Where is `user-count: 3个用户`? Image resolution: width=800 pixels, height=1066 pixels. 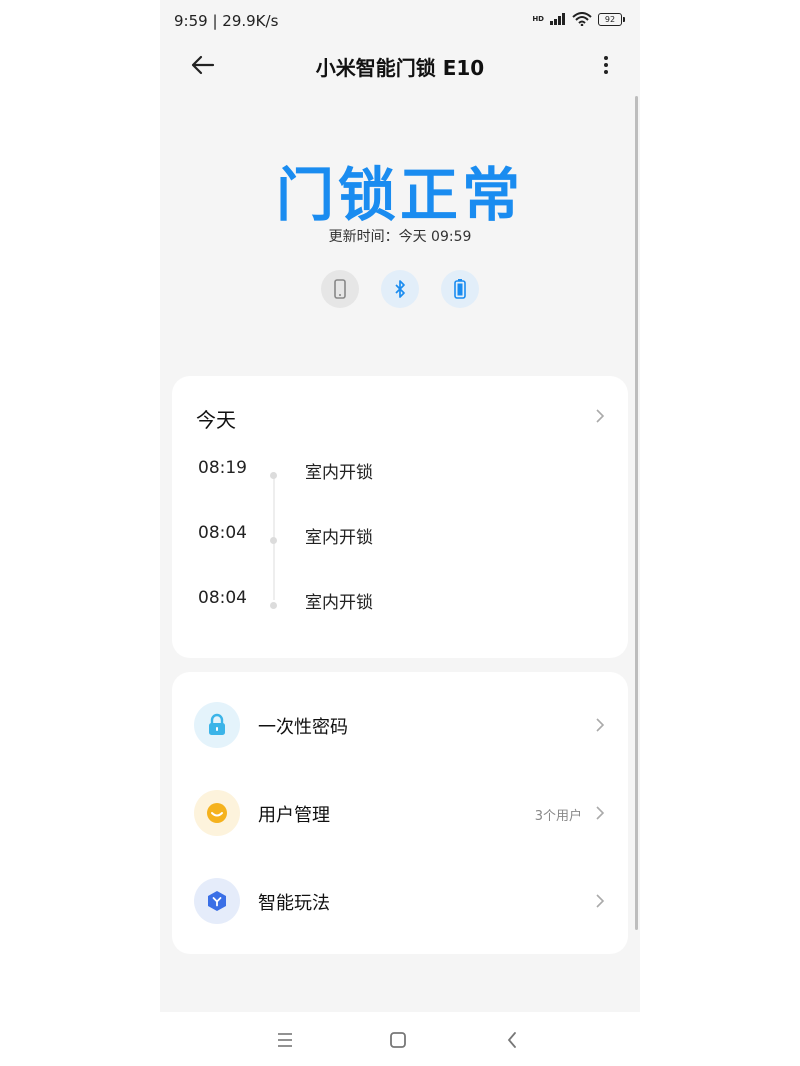
user-count: 3个用户 is located at coordinates (558, 816).